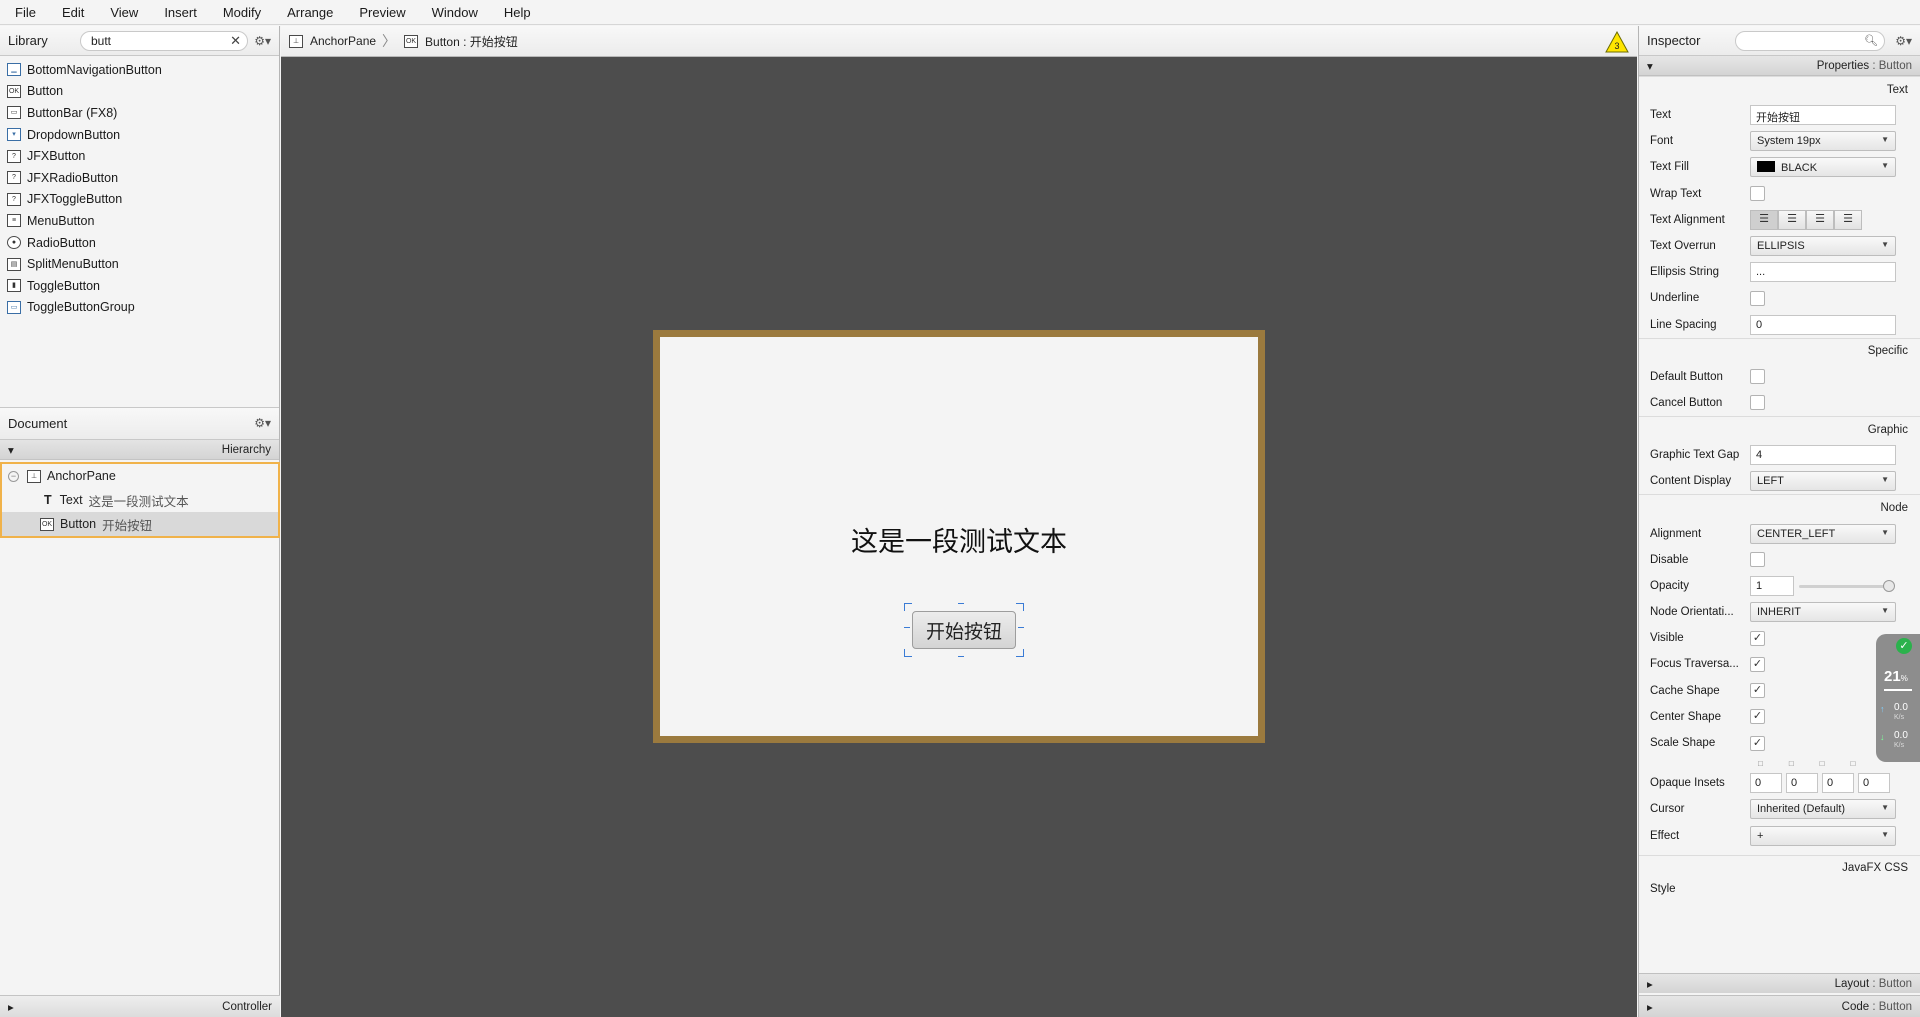  Describe the element at coordinates (1848, 219) in the screenshot. I see `align-justify-icon: ☰` at that location.